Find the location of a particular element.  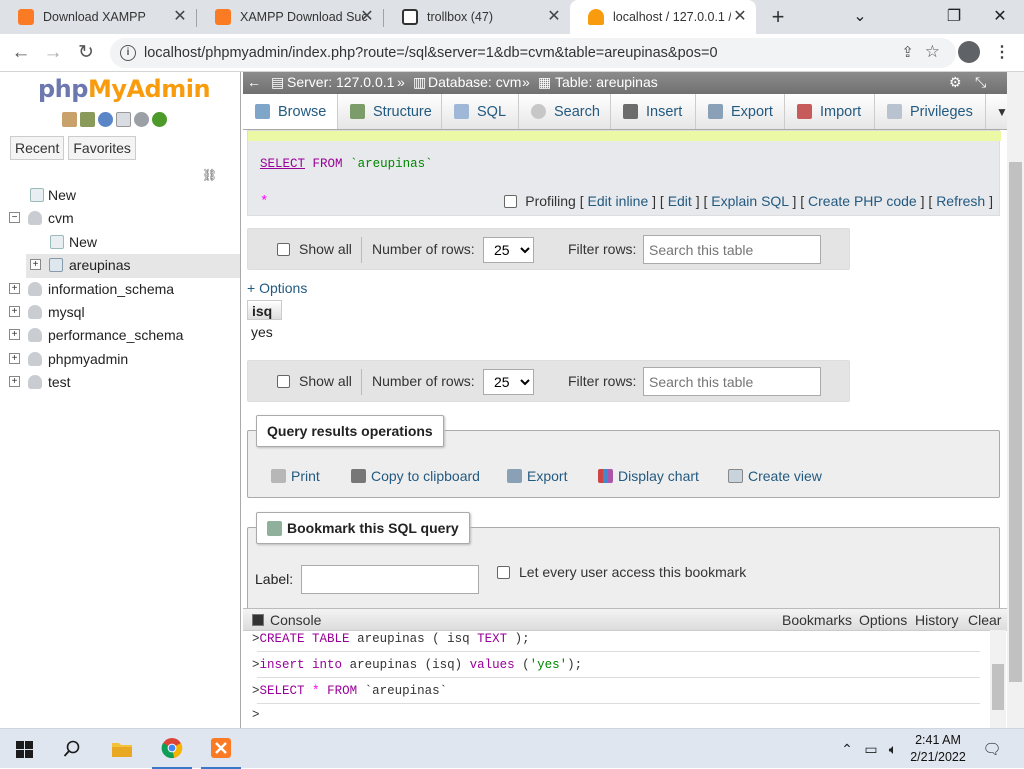

console-input: > is located at coordinates (256, 715).